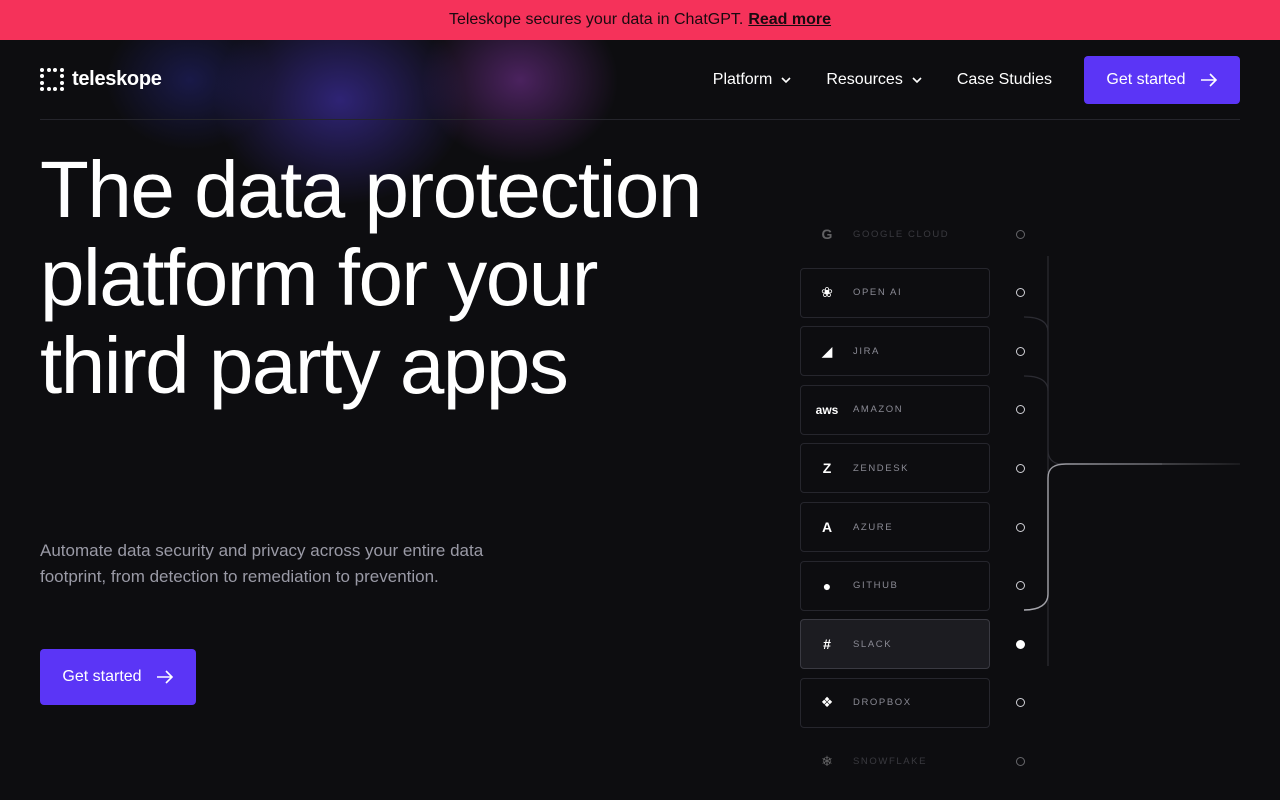 Image resolution: width=1280 pixels, height=800 pixels. I want to click on integration-label: SLACK, so click(873, 644).